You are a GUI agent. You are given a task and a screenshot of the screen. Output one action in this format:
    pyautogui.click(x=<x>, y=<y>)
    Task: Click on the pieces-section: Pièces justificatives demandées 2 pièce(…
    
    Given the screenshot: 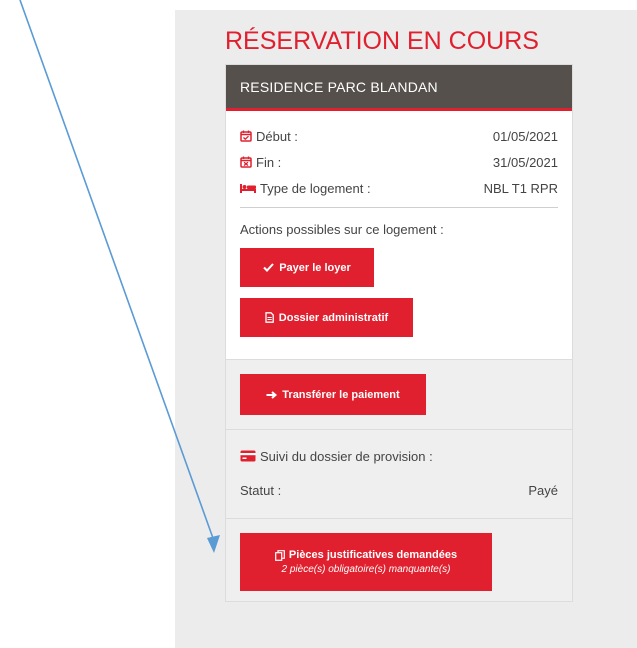 What is the action you would take?
    pyautogui.click(x=399, y=559)
    